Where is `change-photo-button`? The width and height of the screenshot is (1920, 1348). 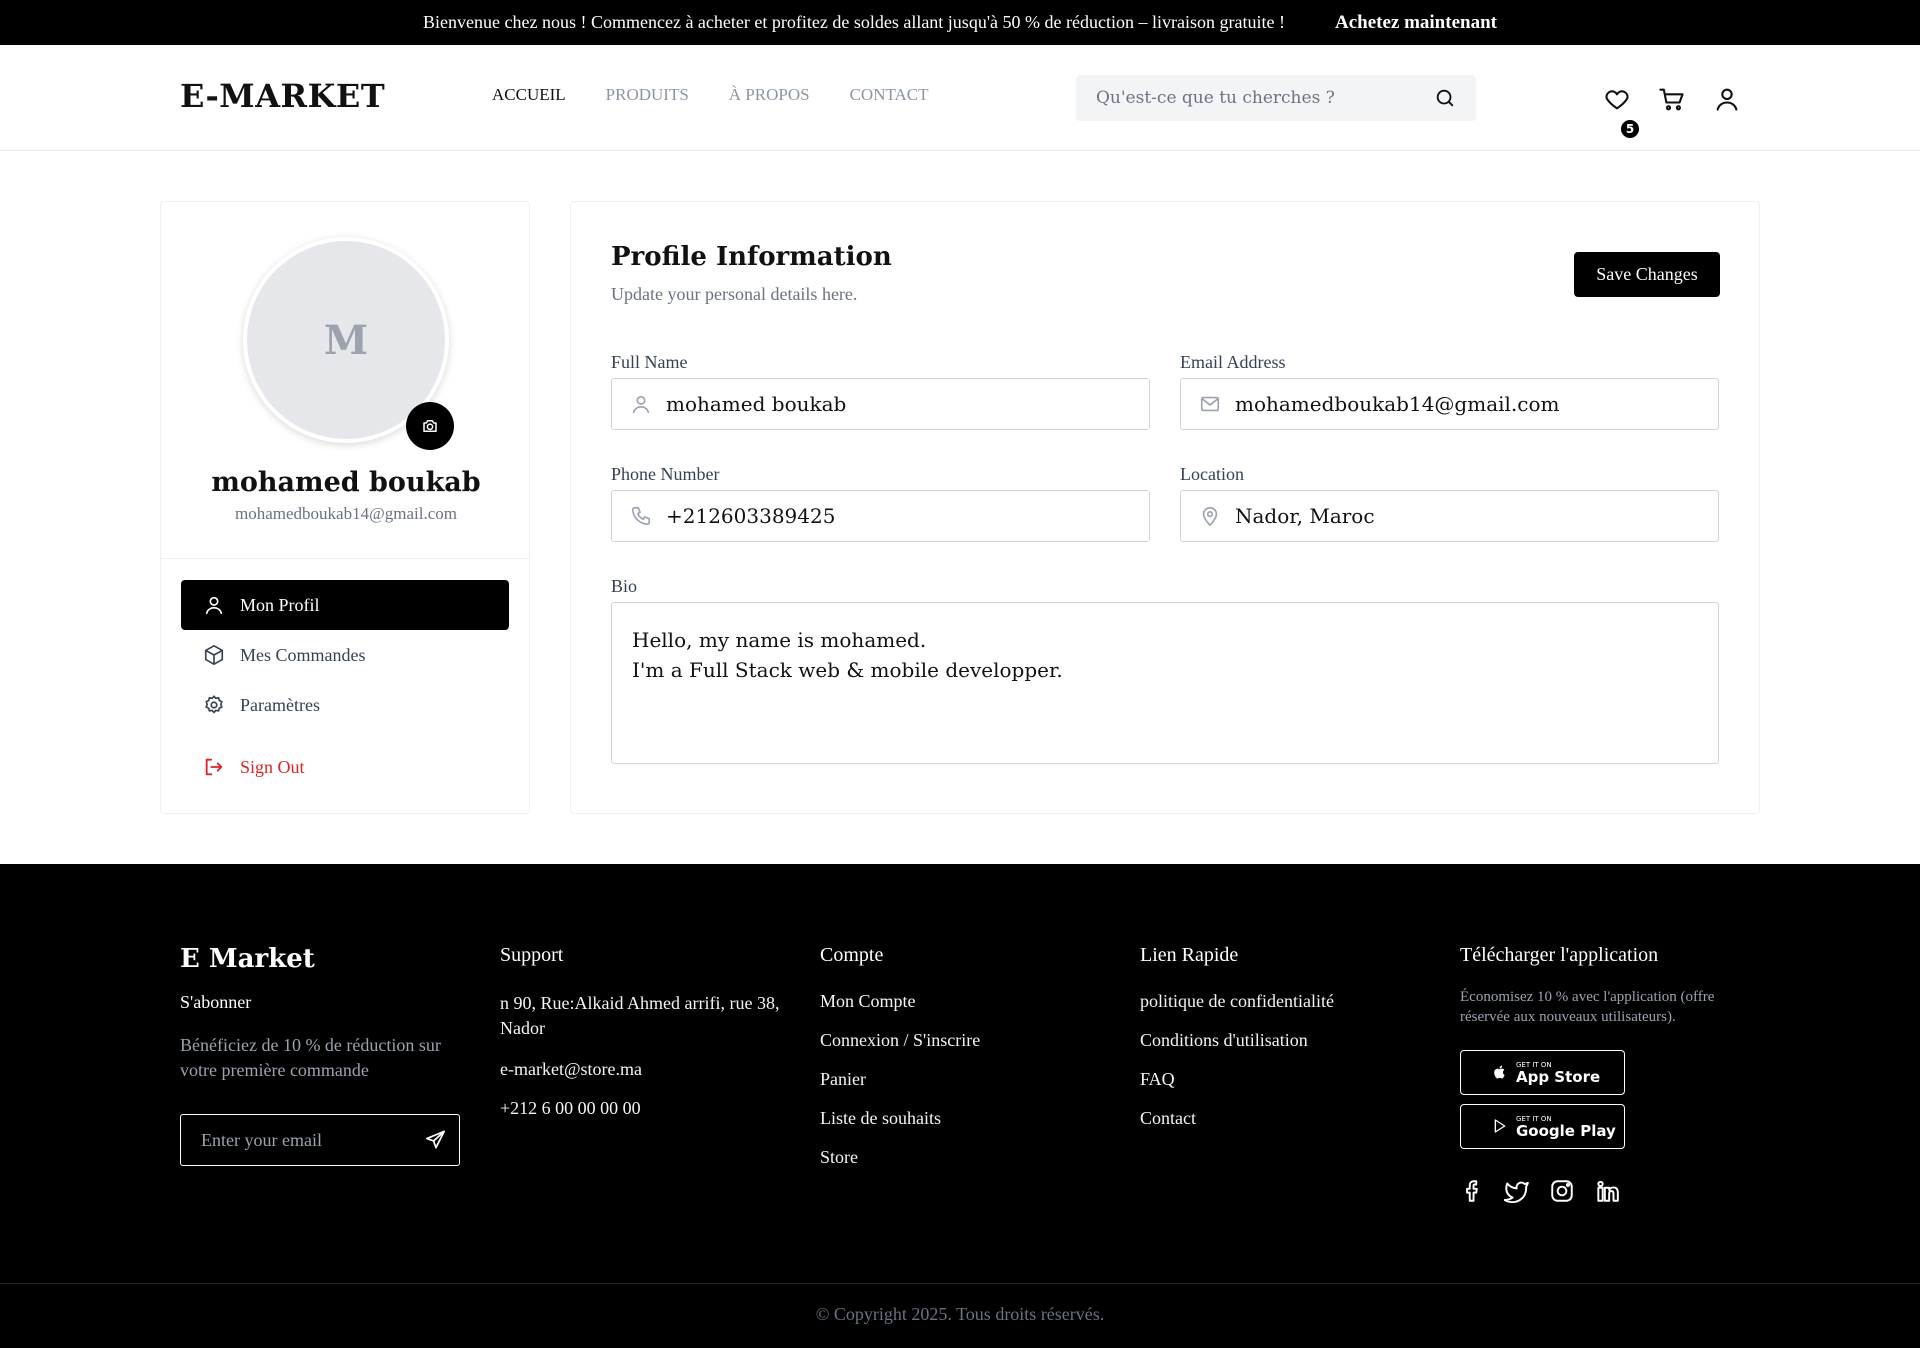 change-photo-button is located at coordinates (430, 426).